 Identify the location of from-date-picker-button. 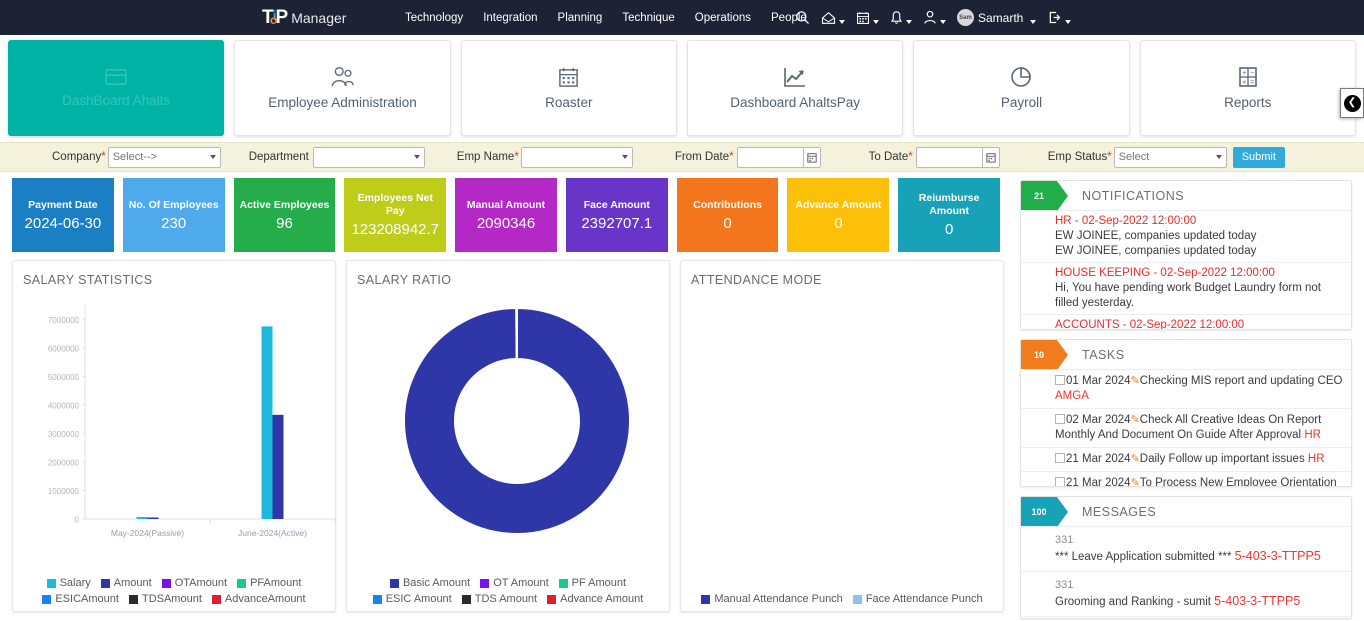
(811, 157).